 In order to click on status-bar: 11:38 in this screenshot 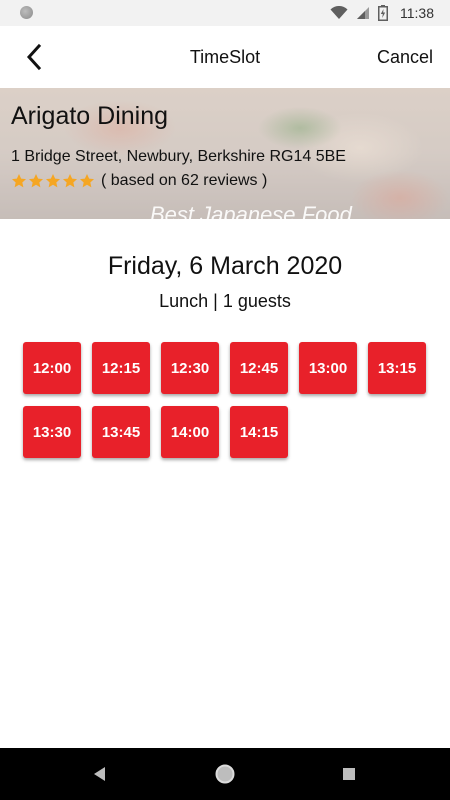, I will do `click(225, 13)`.